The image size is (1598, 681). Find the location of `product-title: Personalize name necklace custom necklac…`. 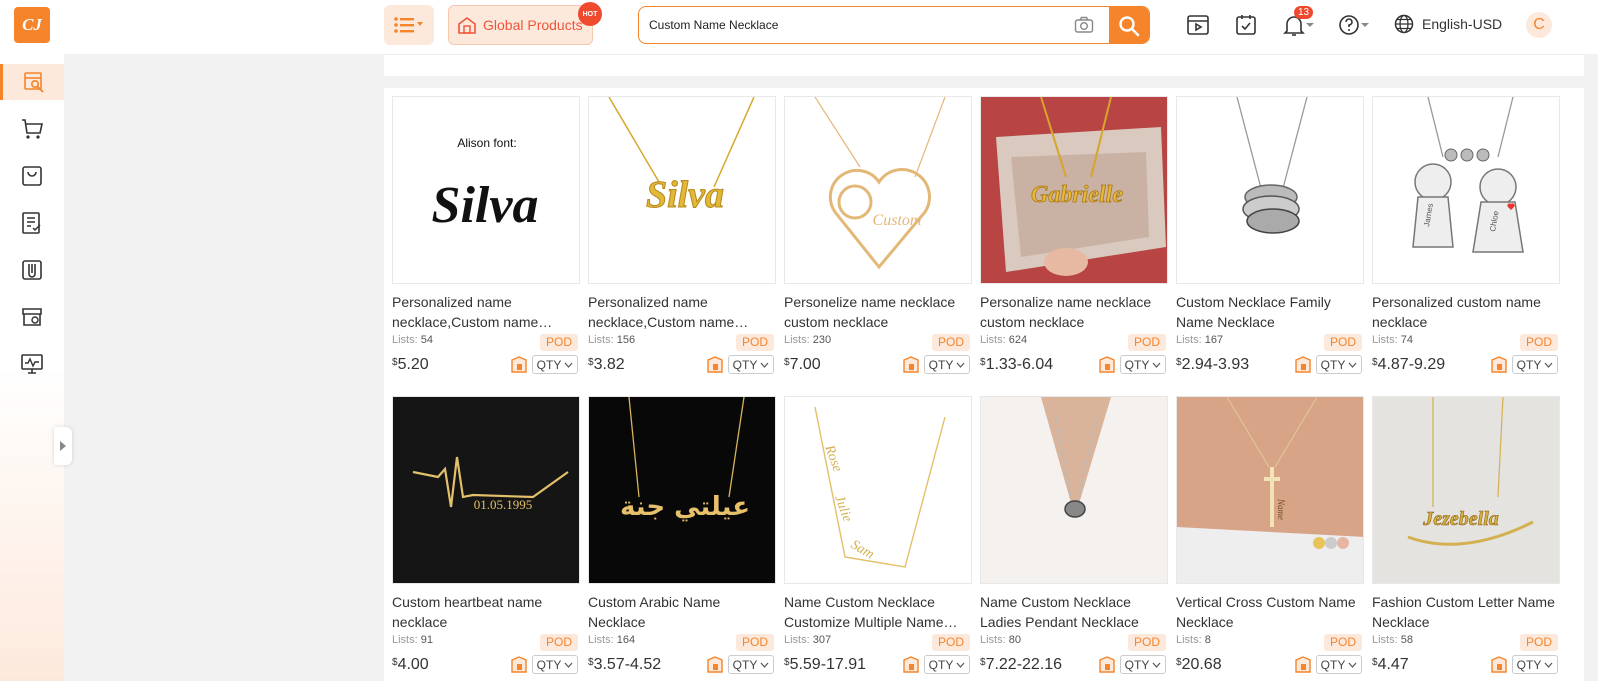

product-title: Personalize name necklace custom necklac… is located at coordinates (1074, 312).